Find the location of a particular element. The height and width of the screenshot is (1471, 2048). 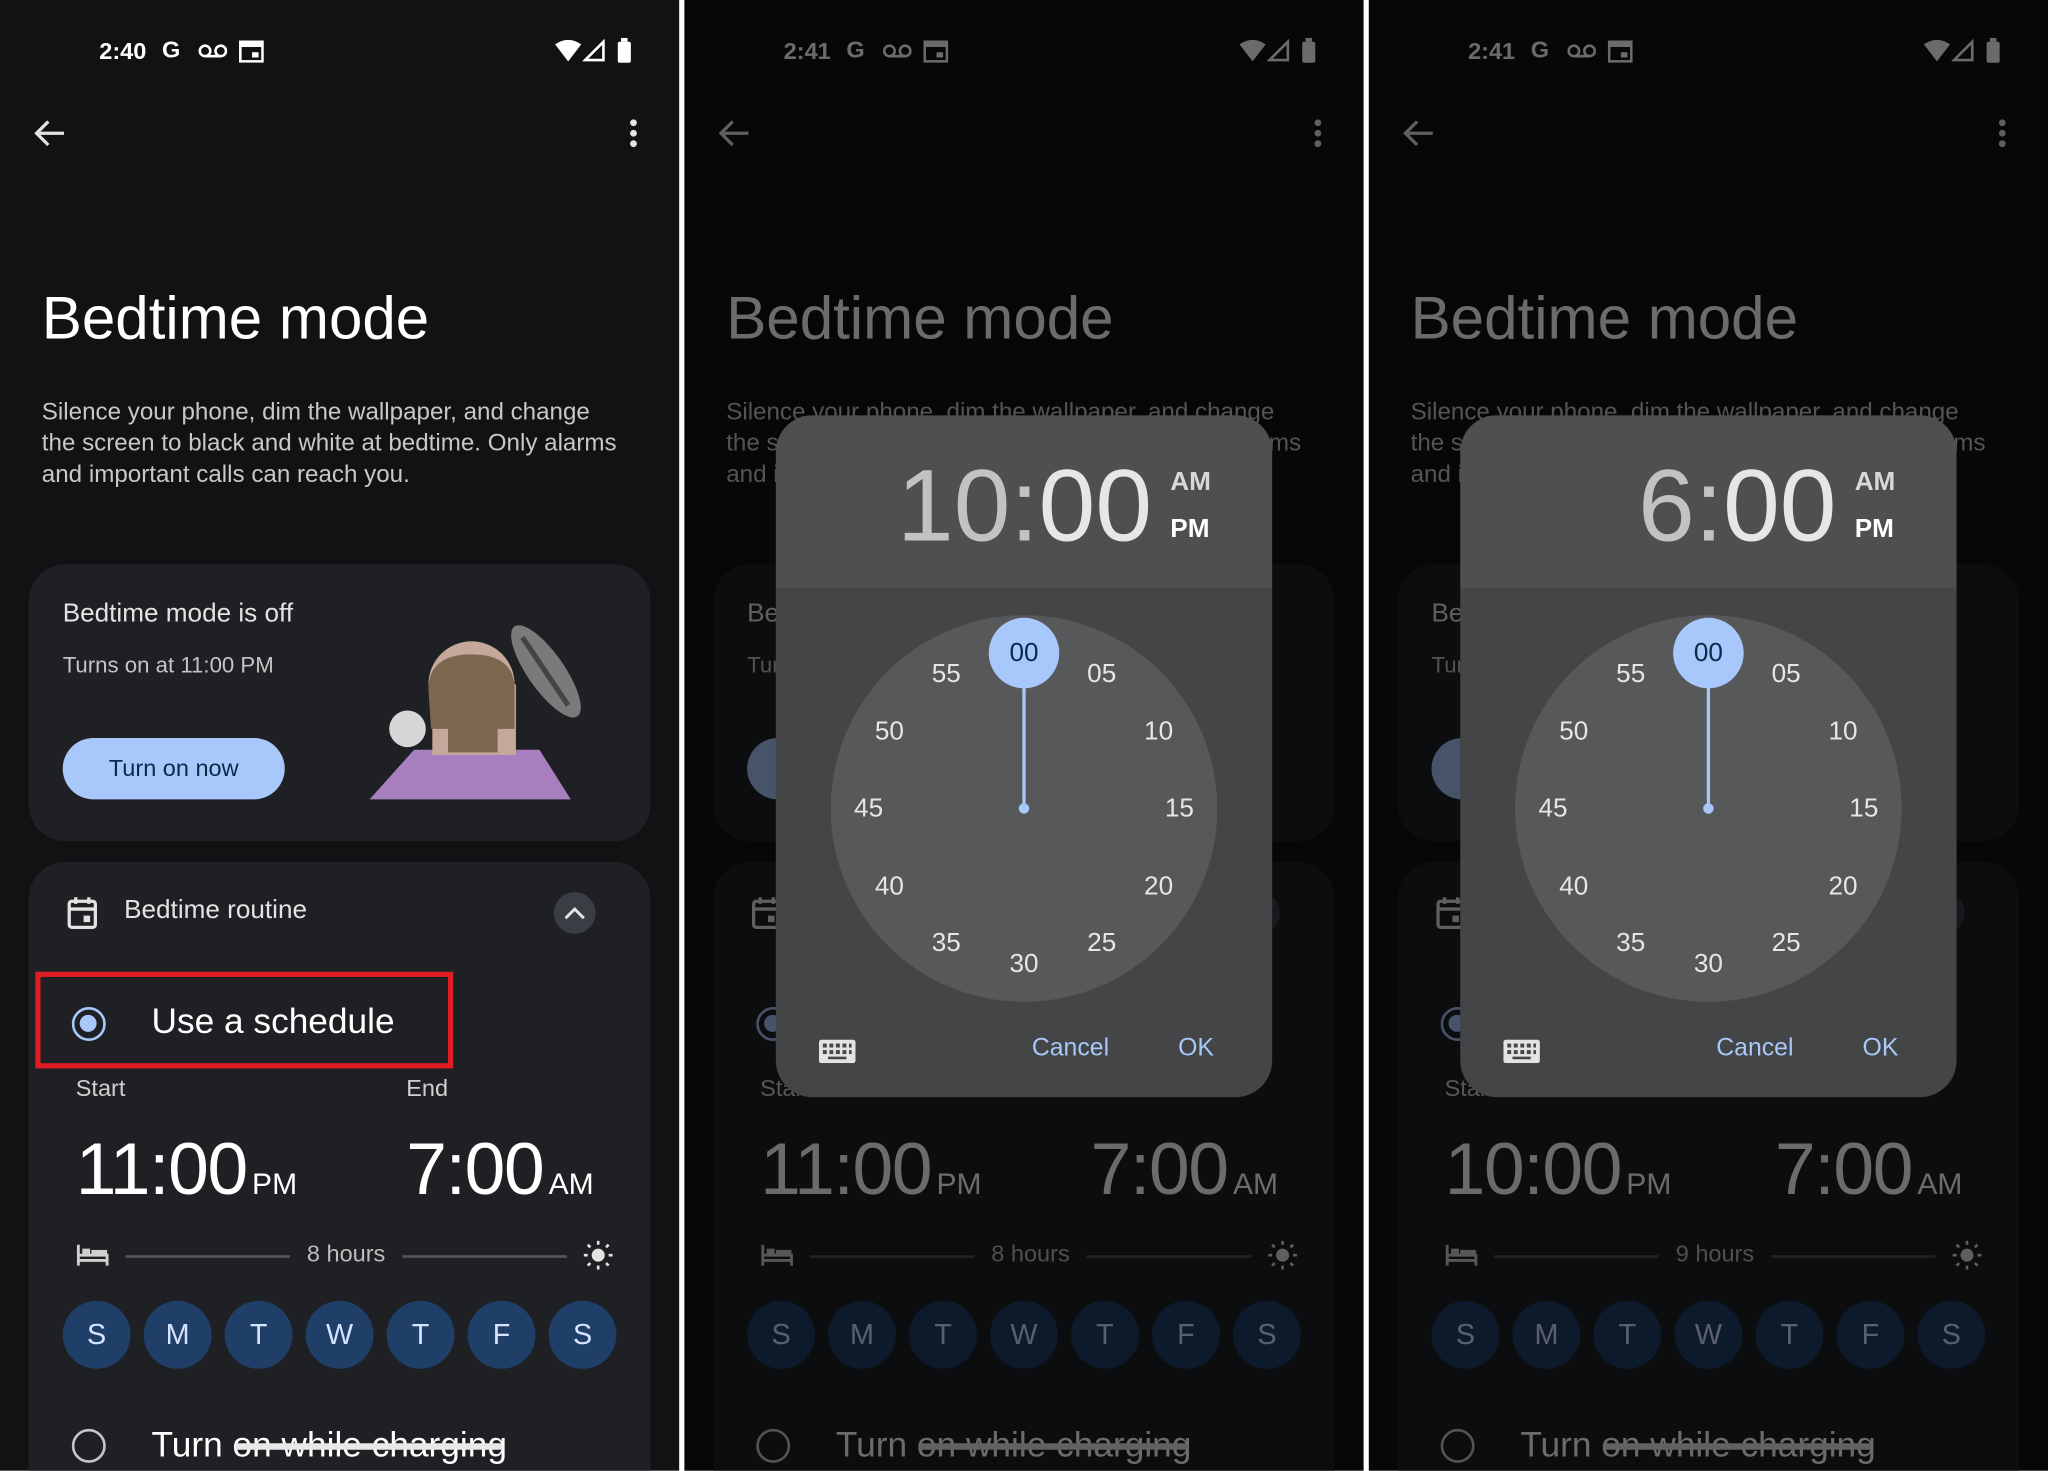

end-time: 7:00 is located at coordinates (475, 1168).